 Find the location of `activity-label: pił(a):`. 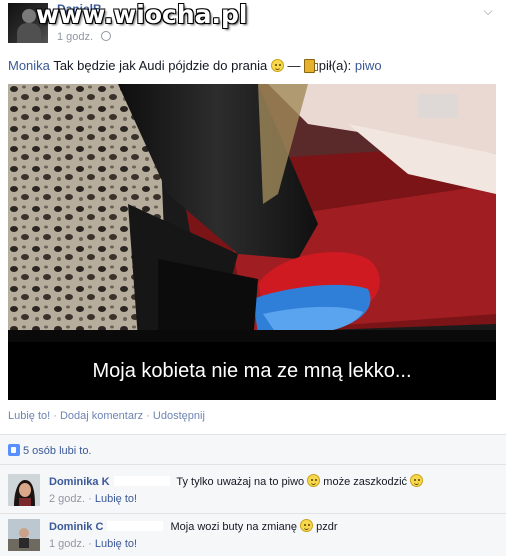

activity-label: pił(a): is located at coordinates (335, 65).